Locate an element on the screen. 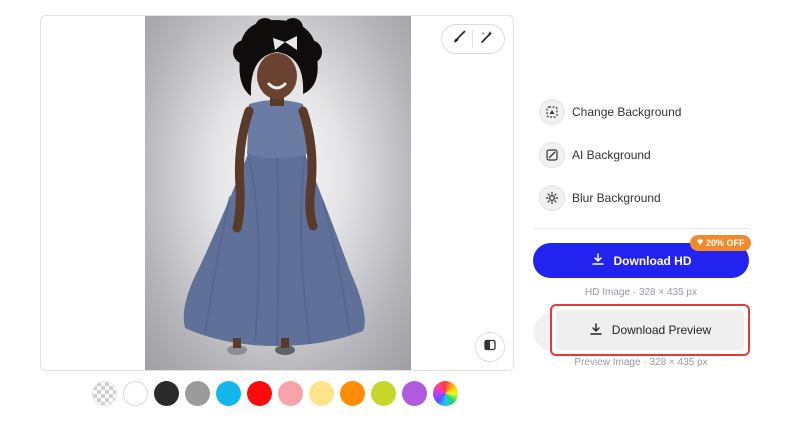 The image size is (800, 430). swatch-purple is located at coordinates (414, 393).